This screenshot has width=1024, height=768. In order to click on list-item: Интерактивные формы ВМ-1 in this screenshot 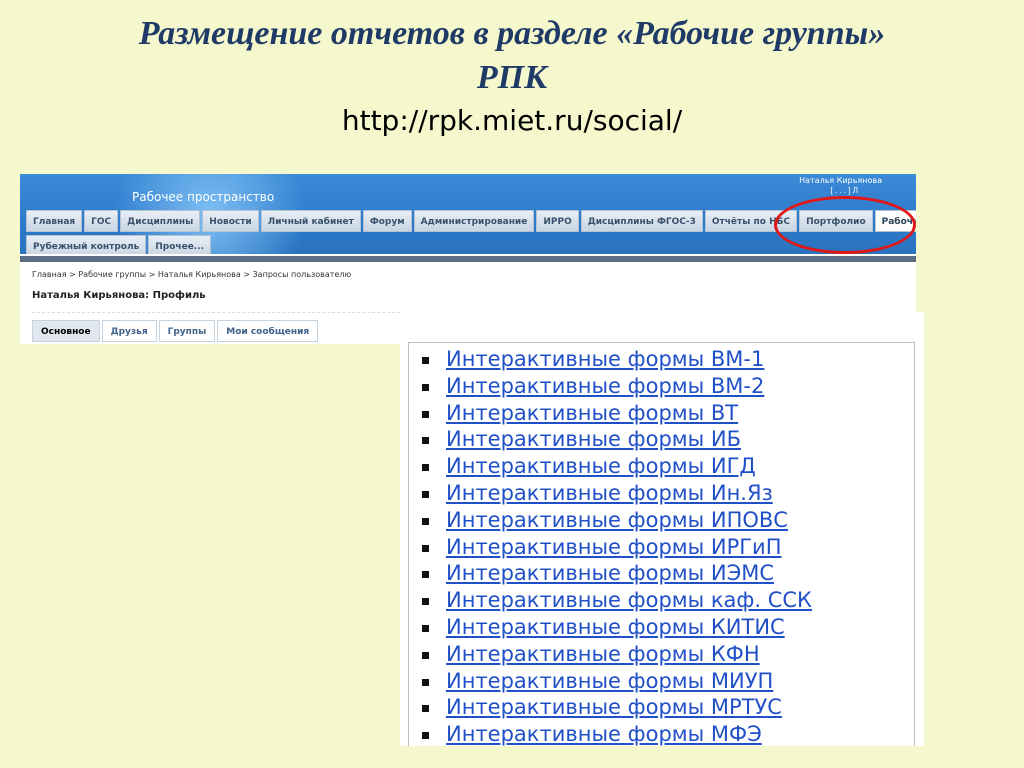, I will do `click(616, 359)`.